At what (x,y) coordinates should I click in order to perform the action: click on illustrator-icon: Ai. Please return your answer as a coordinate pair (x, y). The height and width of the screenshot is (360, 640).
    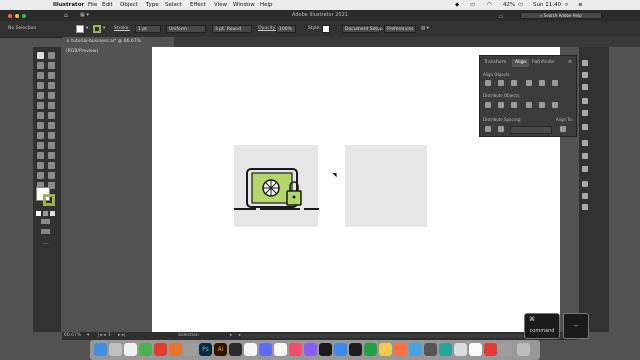
    Looking at the image, I should click on (220, 349).